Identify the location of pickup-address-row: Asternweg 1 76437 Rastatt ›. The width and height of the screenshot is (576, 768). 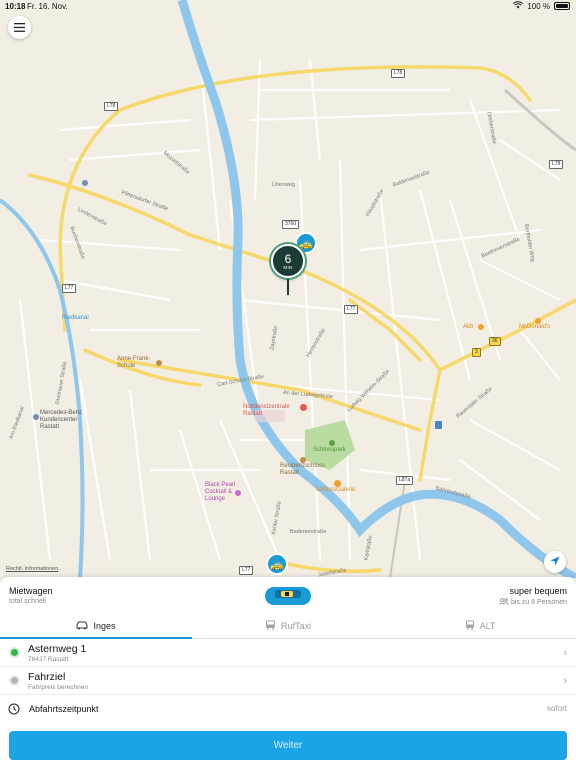
(288, 653).